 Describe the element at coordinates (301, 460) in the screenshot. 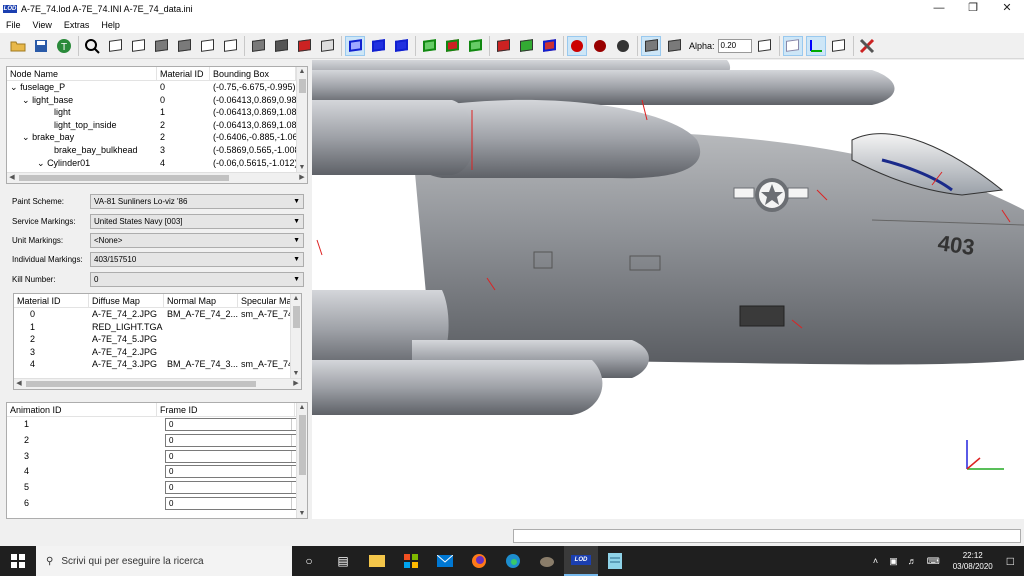

I see `animations-vertical-scrollbar: ▲ ▼` at that location.